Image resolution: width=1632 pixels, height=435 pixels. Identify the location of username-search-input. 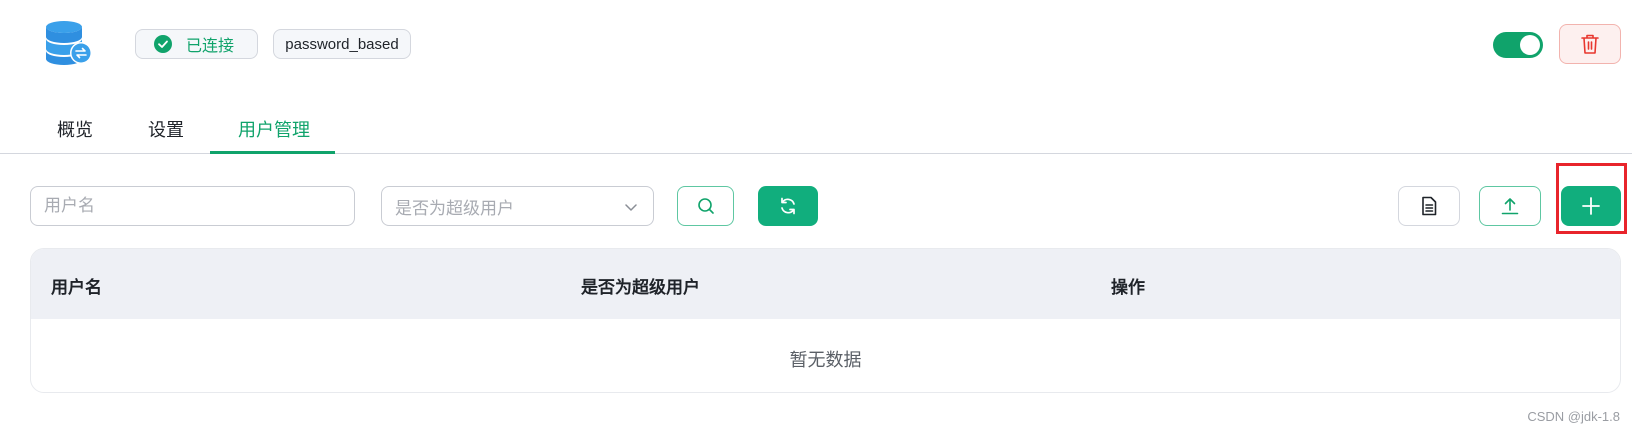
(192, 206).